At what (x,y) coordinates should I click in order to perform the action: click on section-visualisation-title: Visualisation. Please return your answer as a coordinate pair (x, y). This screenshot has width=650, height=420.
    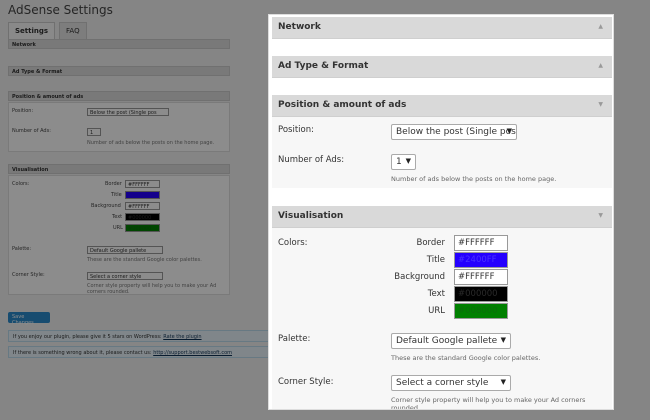
    Looking at the image, I should click on (311, 216).